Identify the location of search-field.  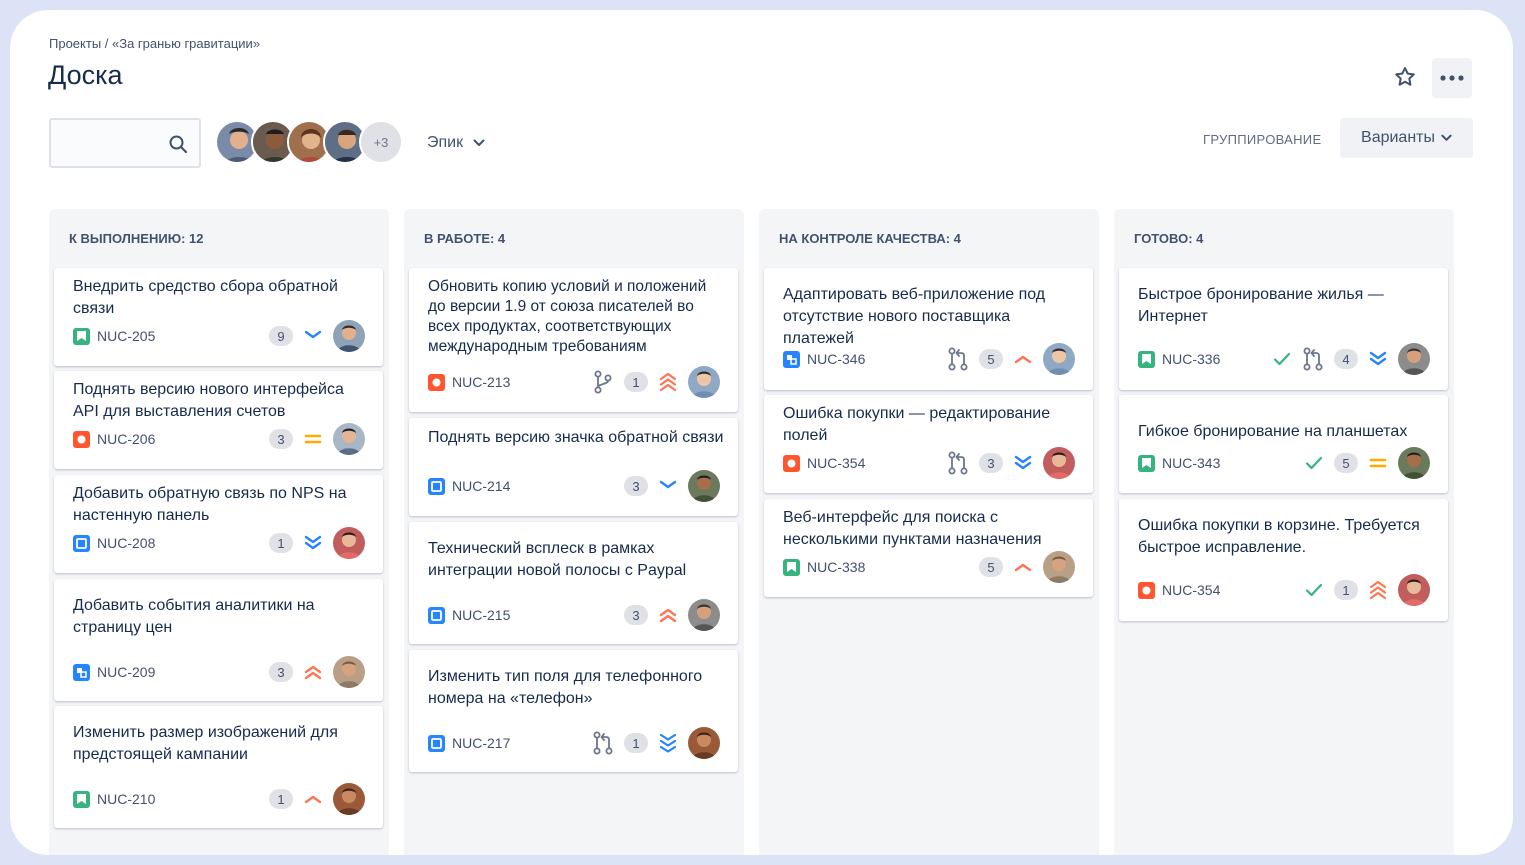
(125, 143).